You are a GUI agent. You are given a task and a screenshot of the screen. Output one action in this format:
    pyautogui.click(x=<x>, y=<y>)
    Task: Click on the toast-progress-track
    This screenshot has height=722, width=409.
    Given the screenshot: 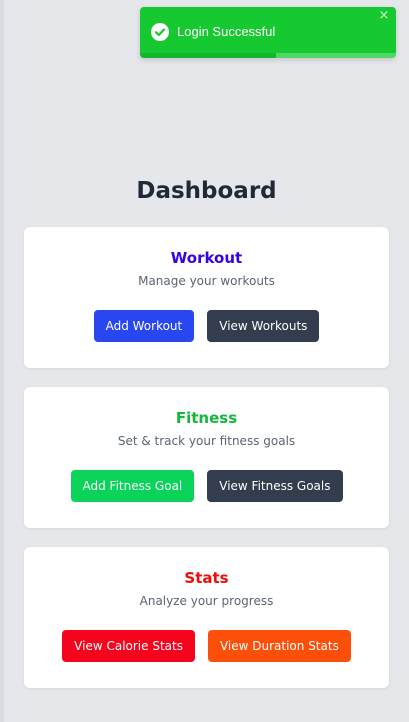 What is the action you would take?
    pyautogui.click(x=268, y=55)
    